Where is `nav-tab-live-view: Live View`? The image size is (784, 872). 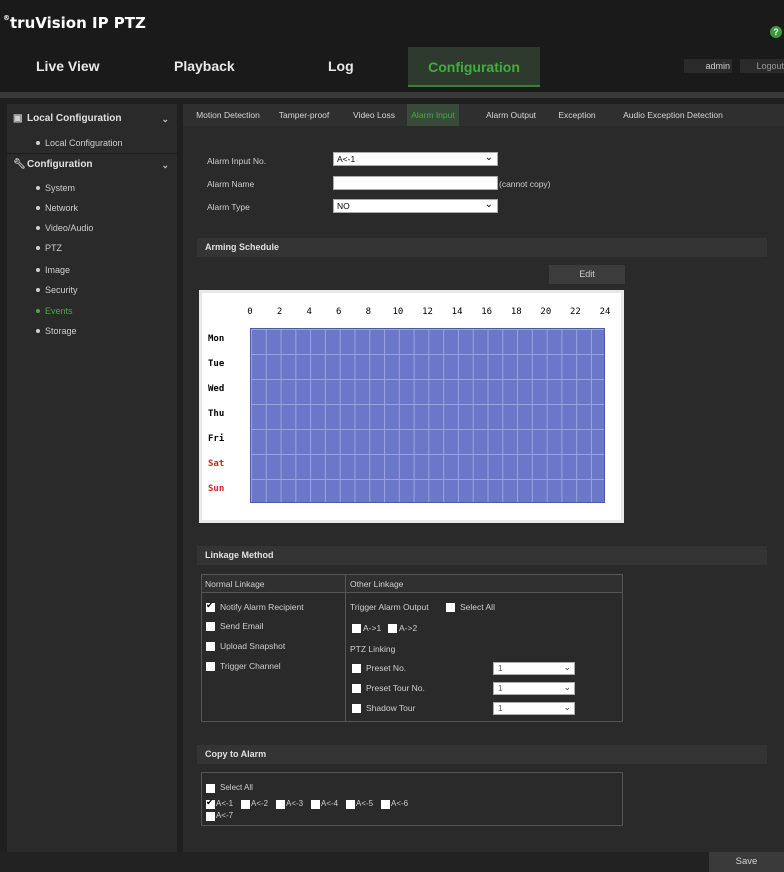
nav-tab-live-view: Live View is located at coordinates (68, 66).